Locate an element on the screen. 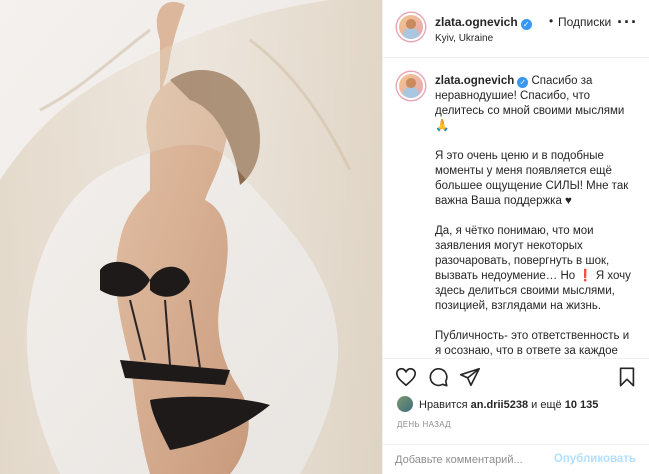 This screenshot has width=649, height=474. share-icon is located at coordinates (470, 377).